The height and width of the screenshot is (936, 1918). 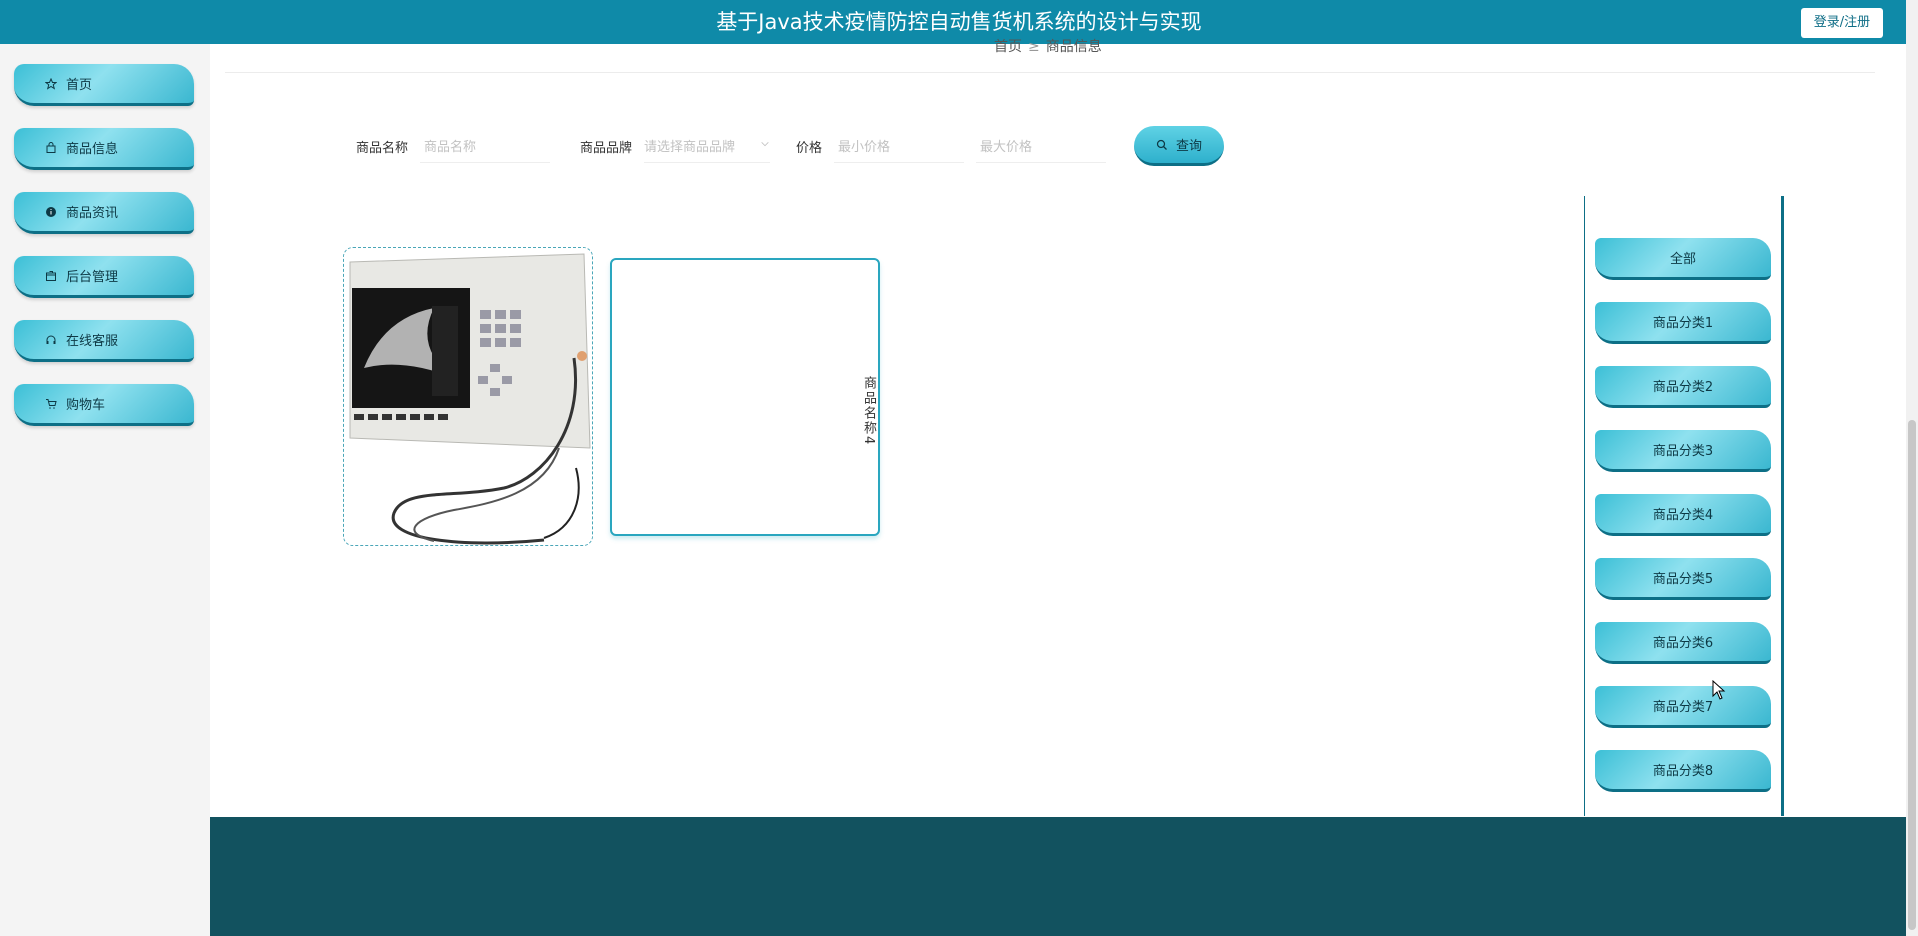 What do you see at coordinates (1050, 72) in the screenshot?
I see `header-divider` at bounding box center [1050, 72].